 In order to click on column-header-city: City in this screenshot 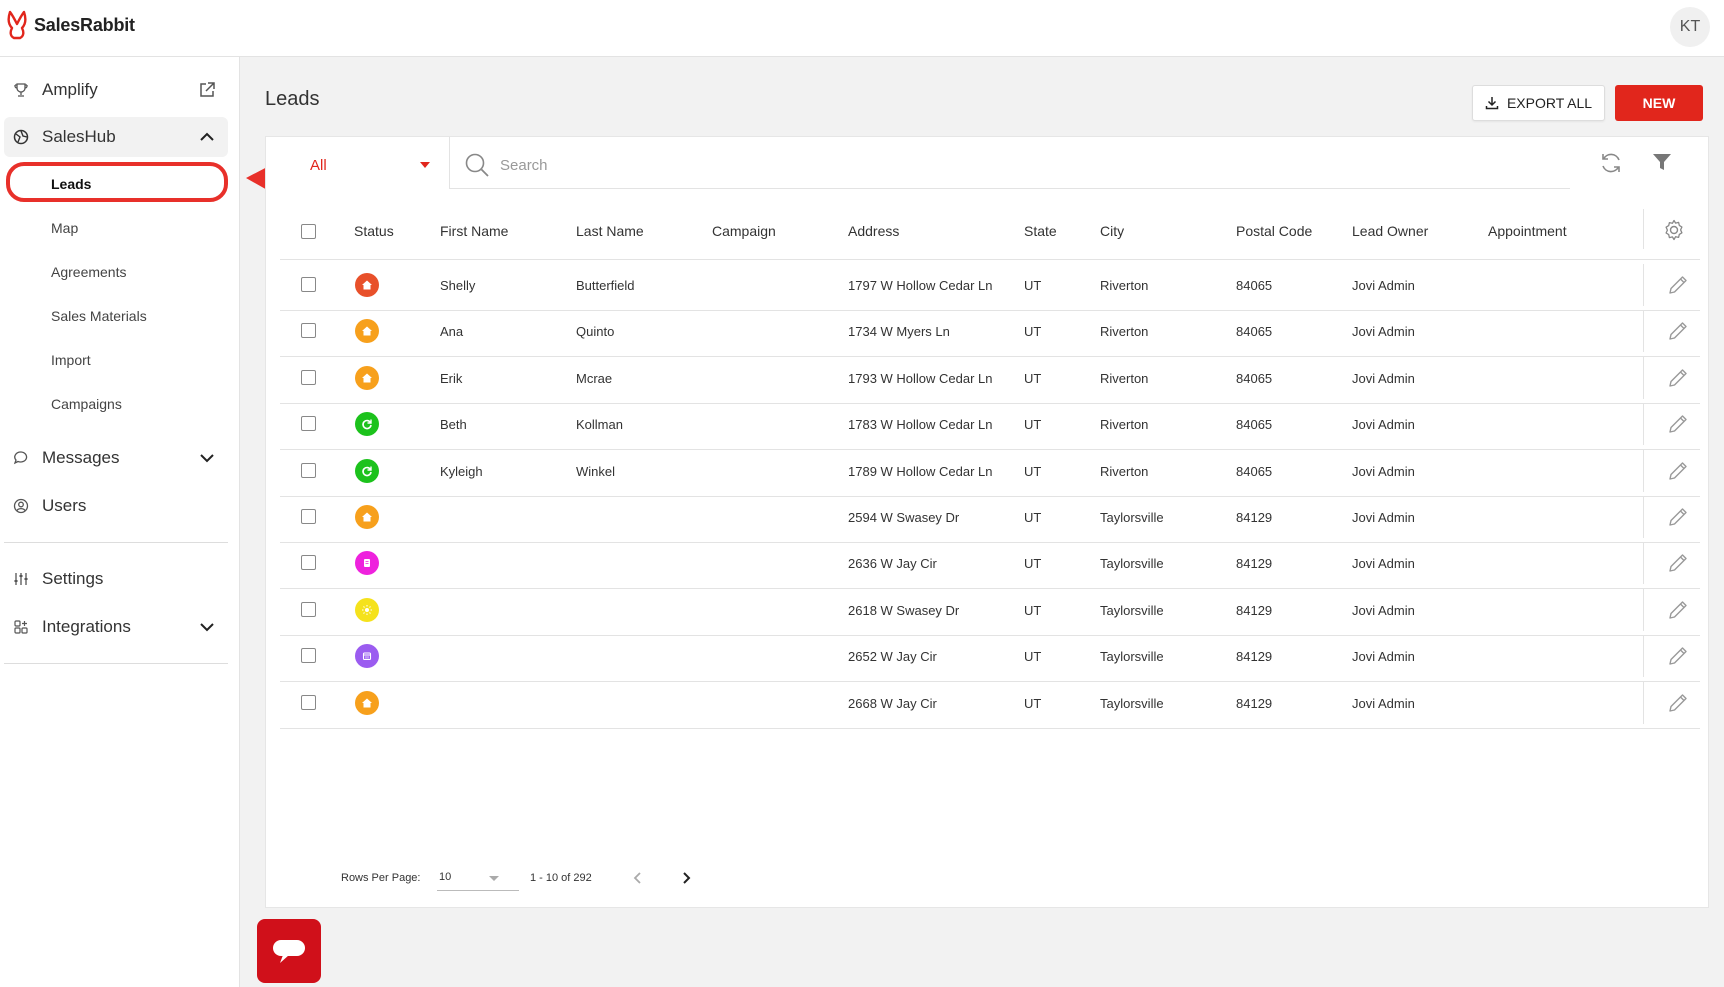, I will do `click(1112, 231)`.